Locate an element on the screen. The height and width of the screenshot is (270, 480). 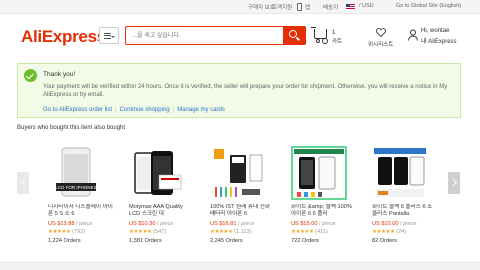
buyer-protection-link: 구매자 보호 is located at coordinates (261, 7).